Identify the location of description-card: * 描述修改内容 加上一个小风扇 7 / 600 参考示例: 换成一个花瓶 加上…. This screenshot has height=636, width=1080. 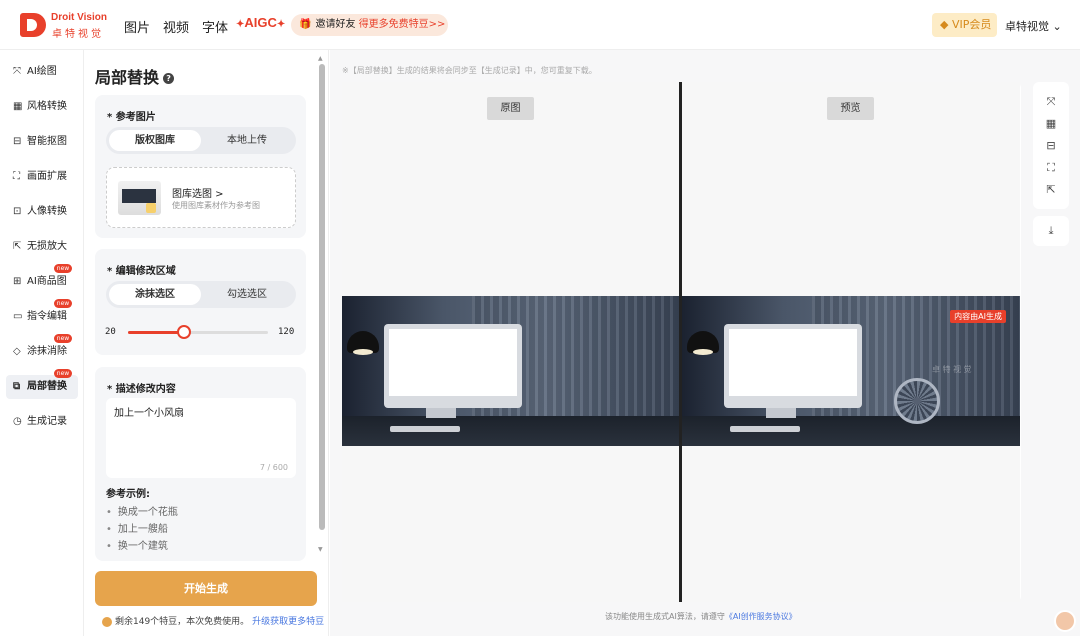
(200, 464).